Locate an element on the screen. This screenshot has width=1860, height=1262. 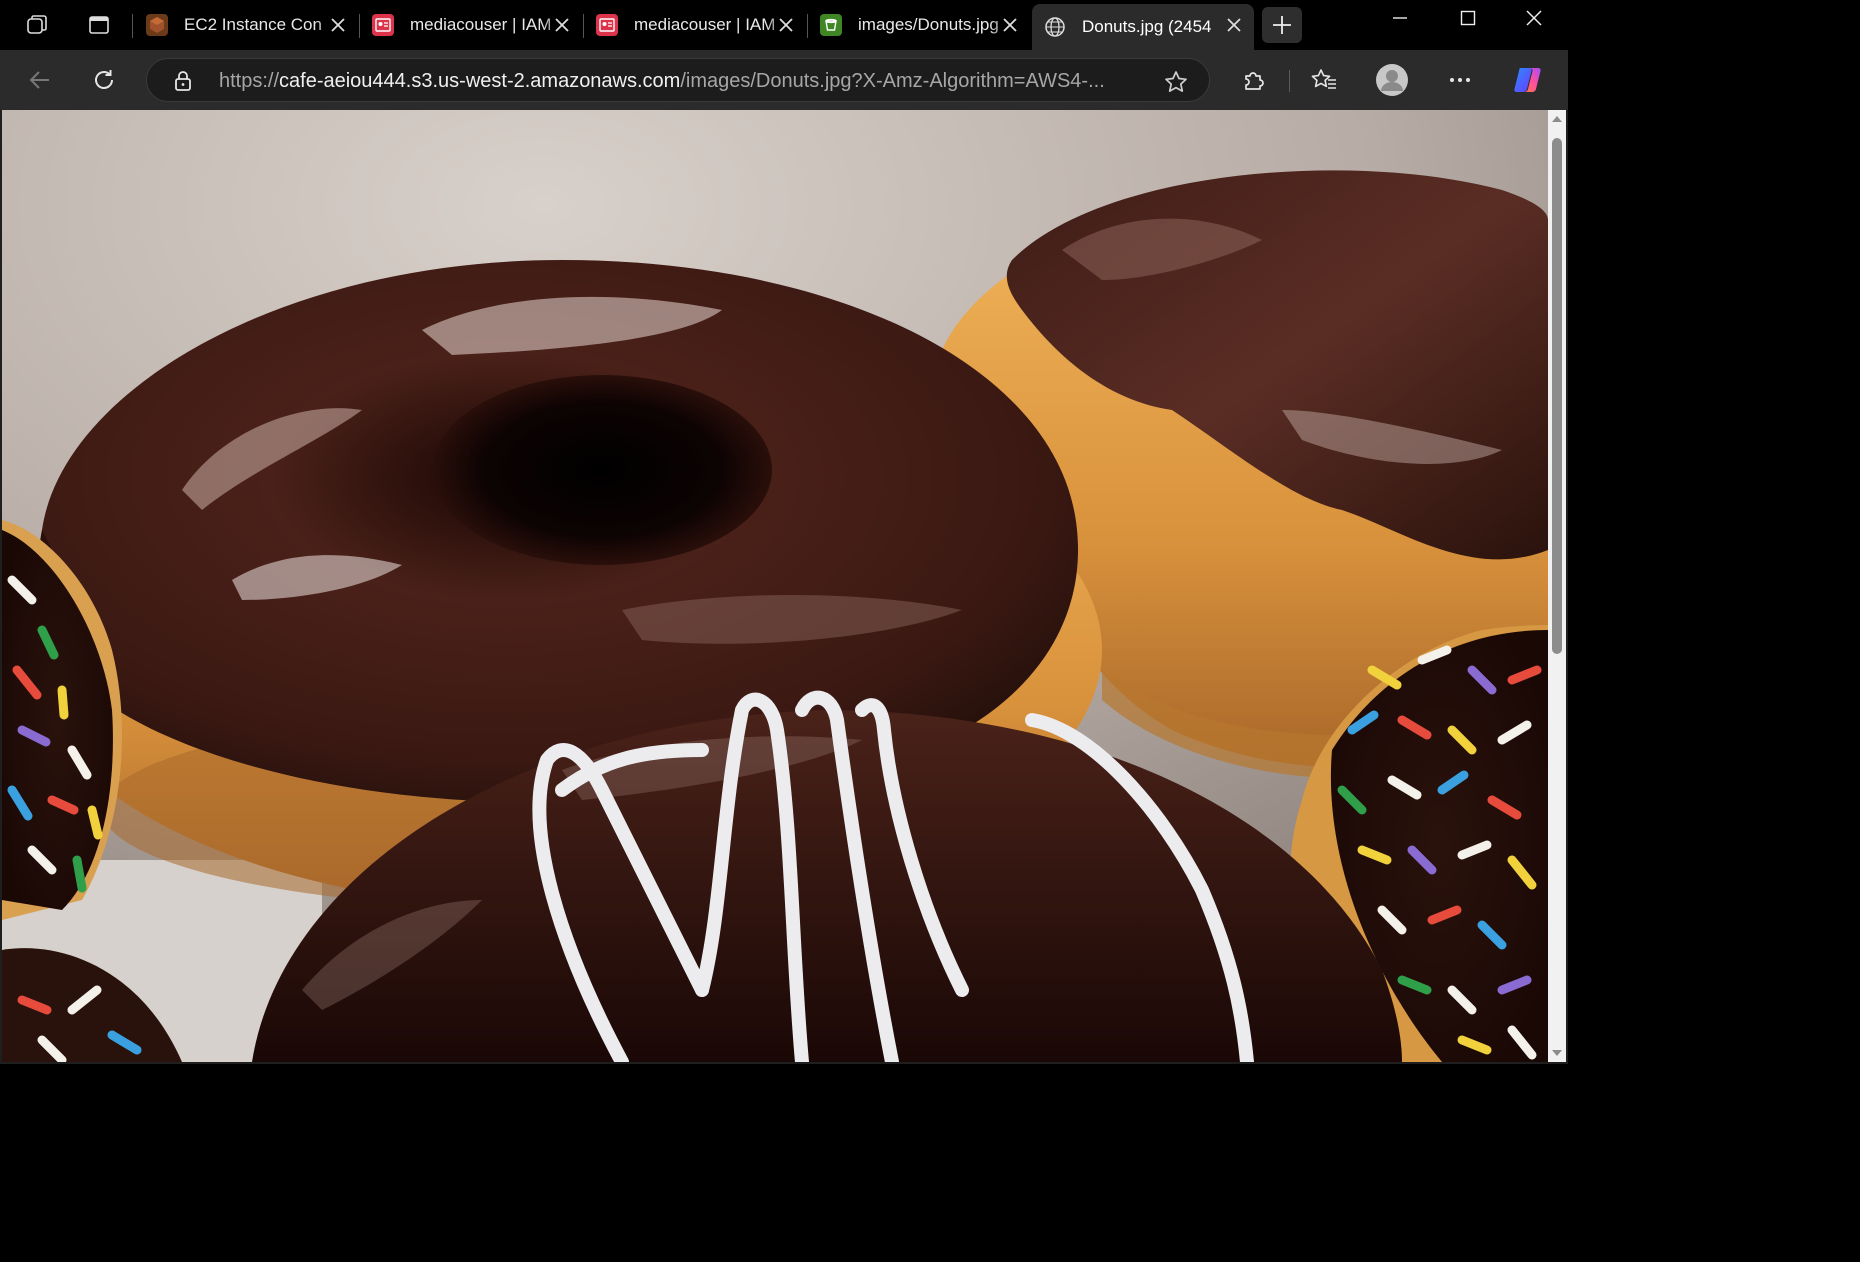
toolbar-separator is located at coordinates (1289, 81).